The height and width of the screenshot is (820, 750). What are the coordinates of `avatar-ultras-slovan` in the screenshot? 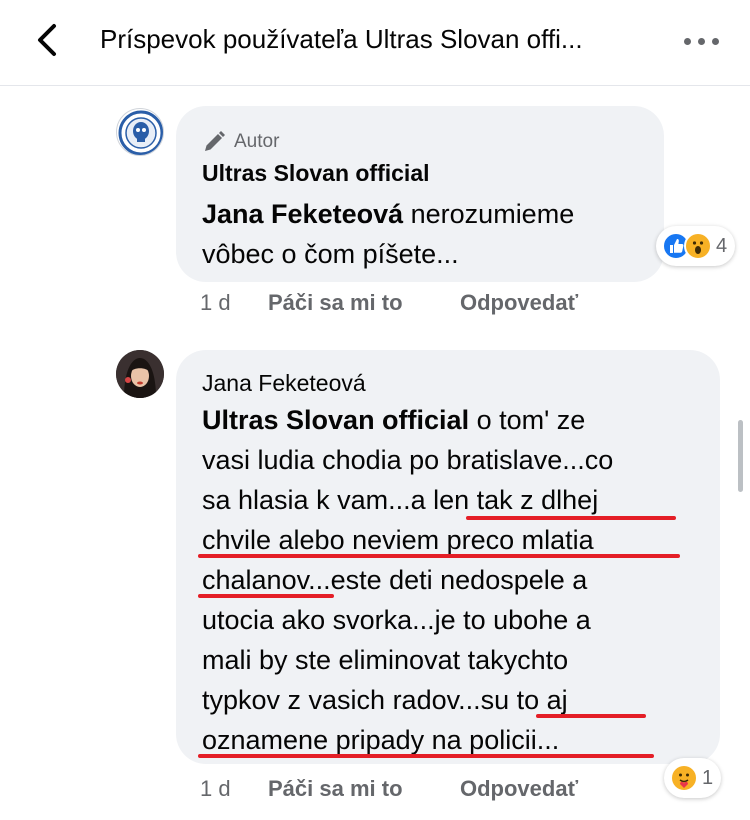 It's located at (140, 132).